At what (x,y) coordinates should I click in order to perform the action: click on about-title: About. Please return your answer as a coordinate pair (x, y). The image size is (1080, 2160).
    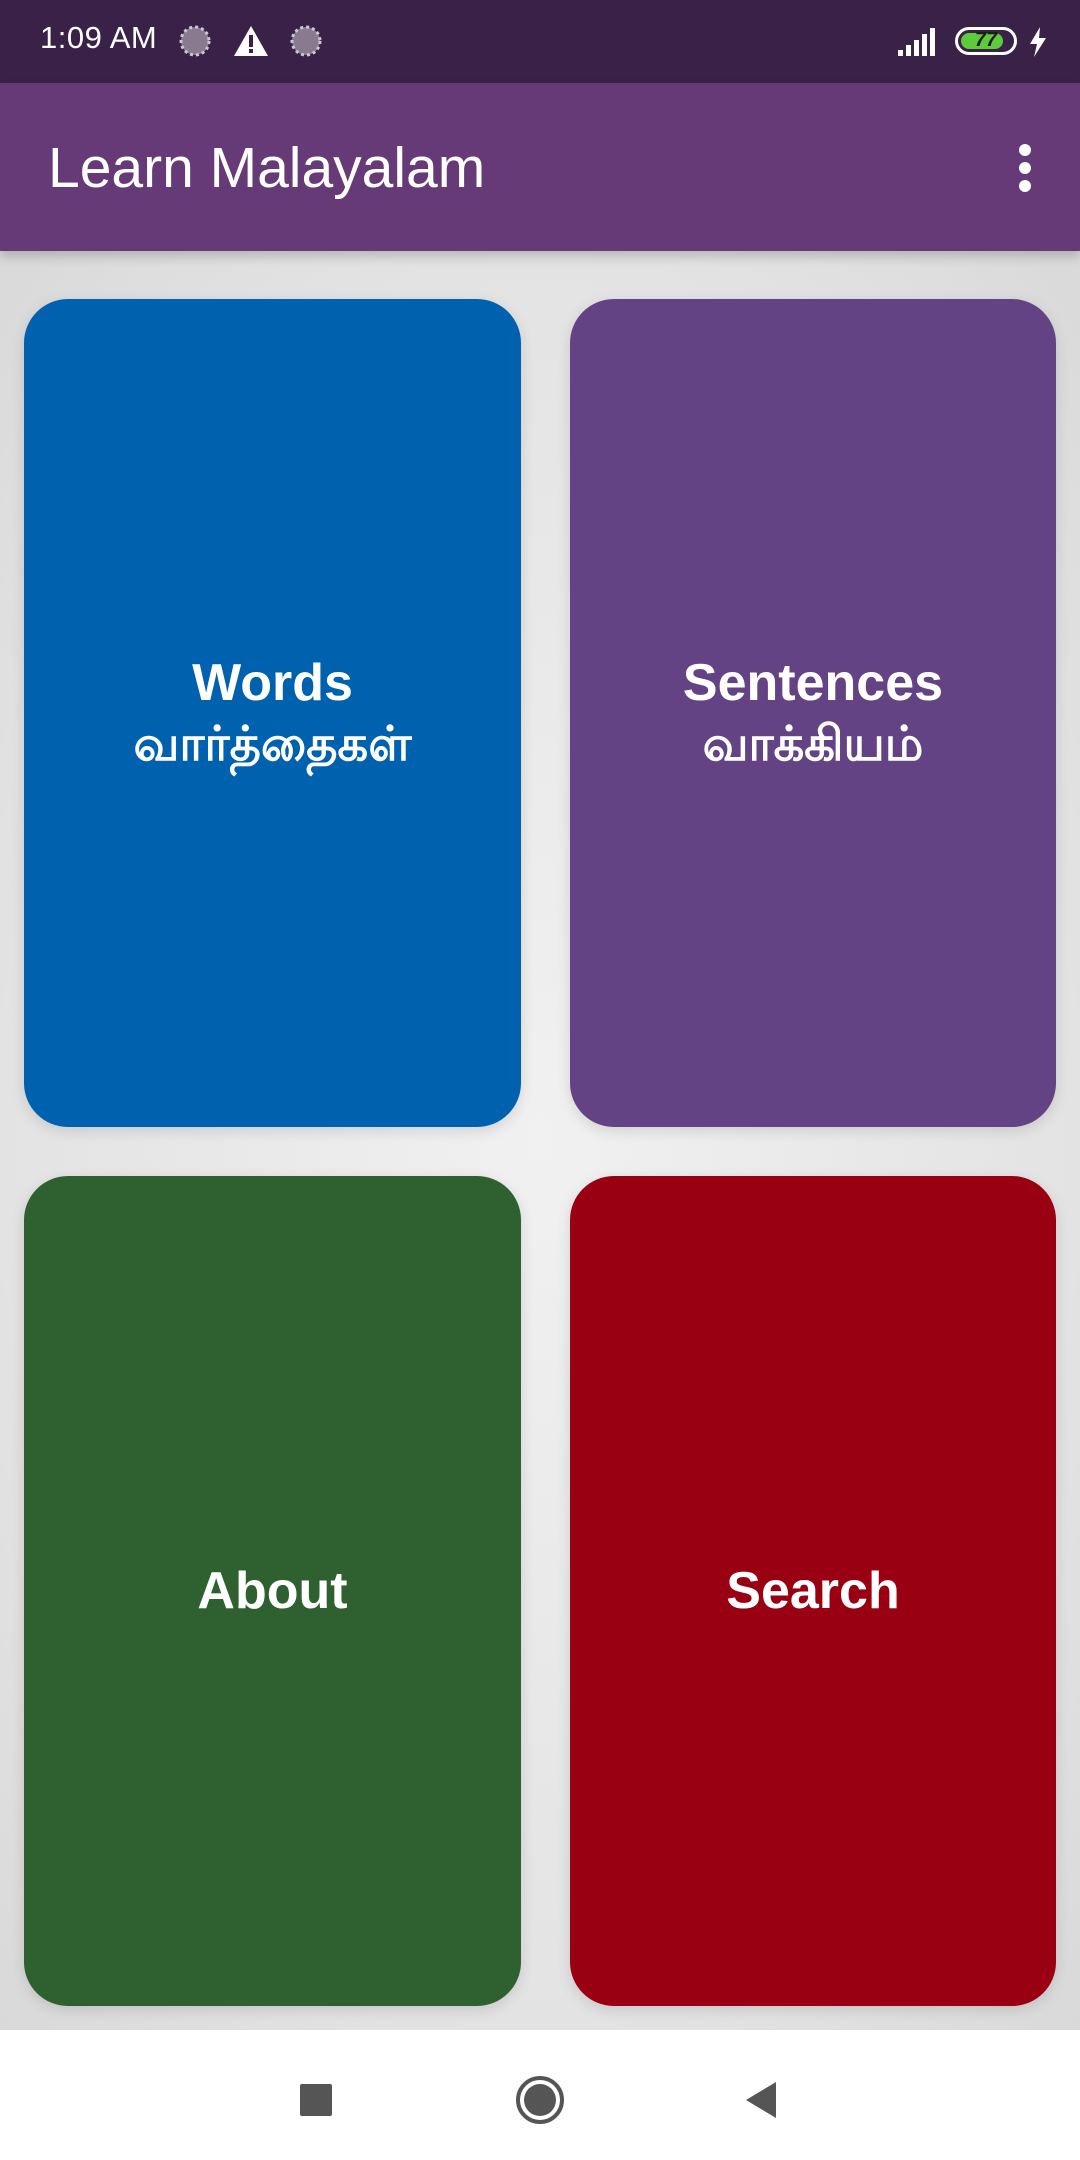
    Looking at the image, I should click on (272, 1591).